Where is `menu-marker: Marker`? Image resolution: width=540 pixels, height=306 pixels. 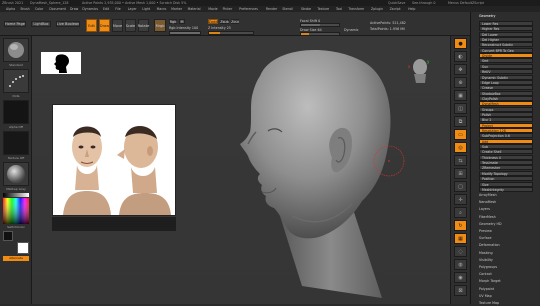
menu-marker: Marker is located at coordinates (176, 9).